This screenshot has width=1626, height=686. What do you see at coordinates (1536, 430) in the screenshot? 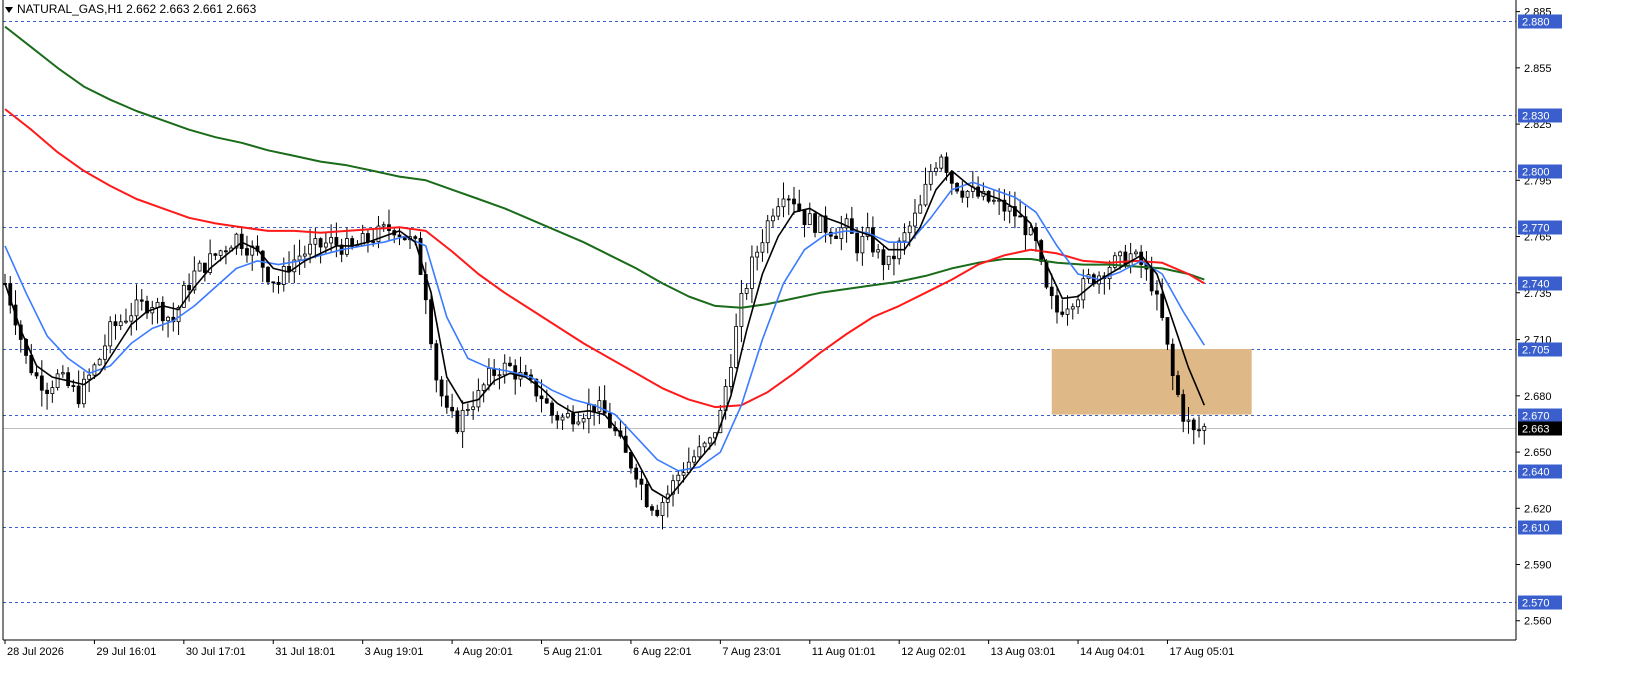
I see `current-price-label-text: 2.663` at bounding box center [1536, 430].